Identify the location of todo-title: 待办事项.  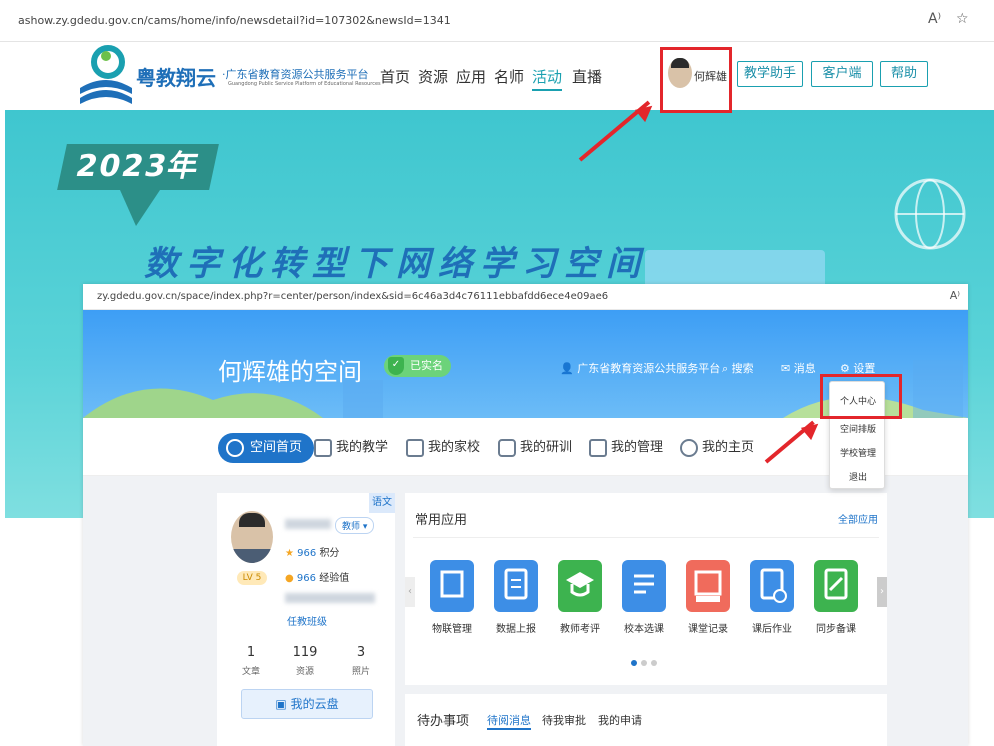
(443, 721).